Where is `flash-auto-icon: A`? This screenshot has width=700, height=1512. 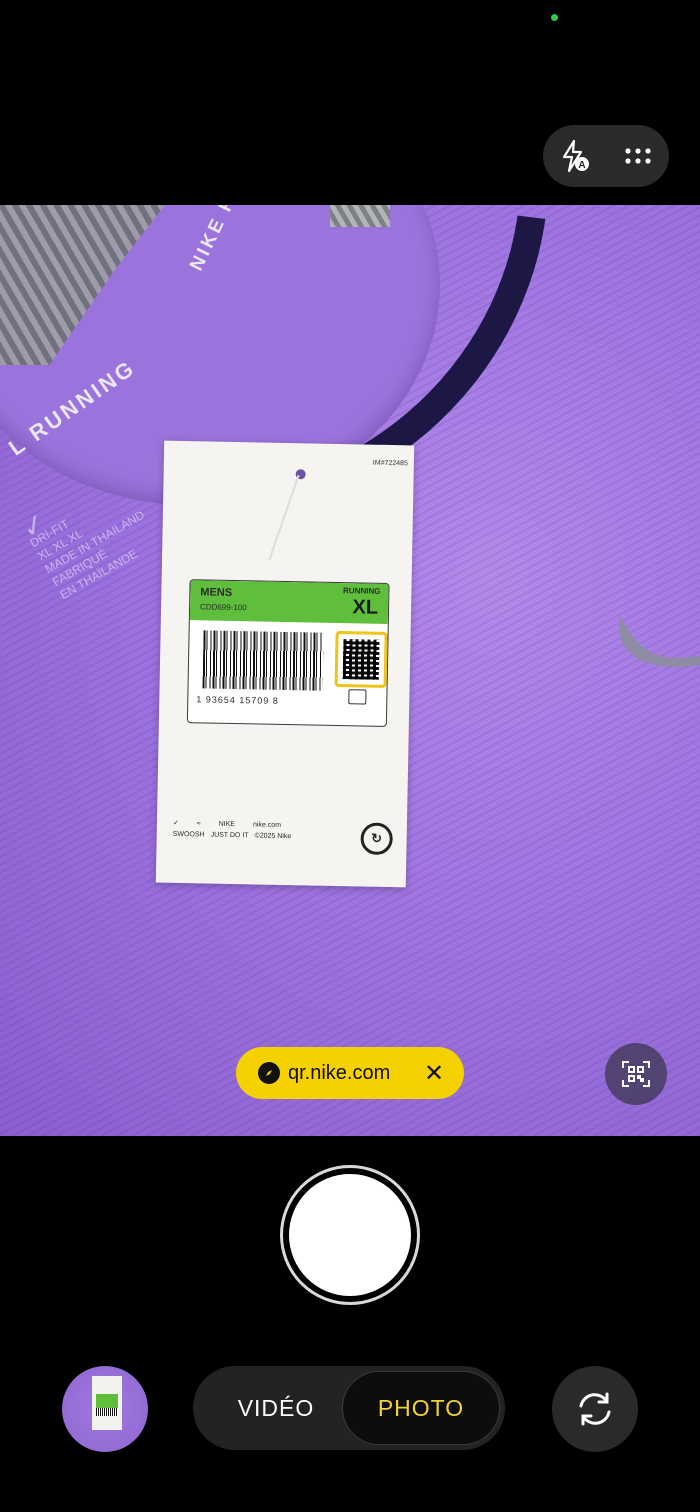
flash-auto-icon: A is located at coordinates (575, 156).